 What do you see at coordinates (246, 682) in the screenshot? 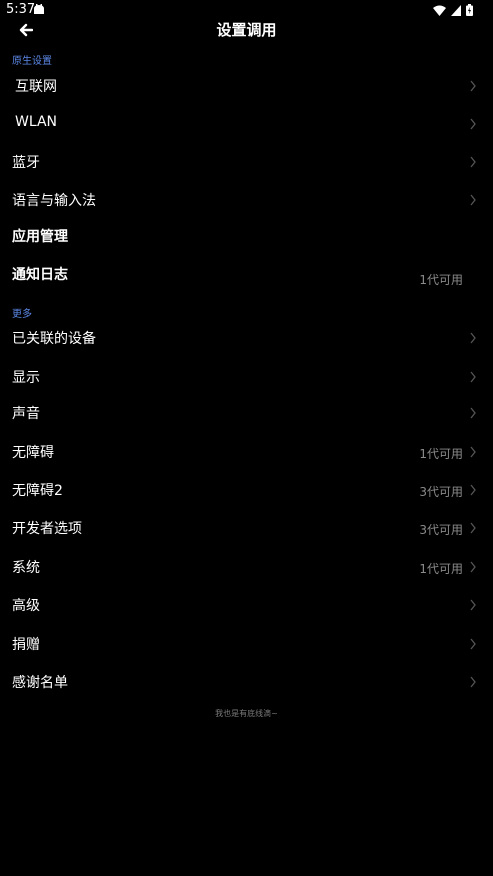
I see `row-thanks: 感谢名单` at bounding box center [246, 682].